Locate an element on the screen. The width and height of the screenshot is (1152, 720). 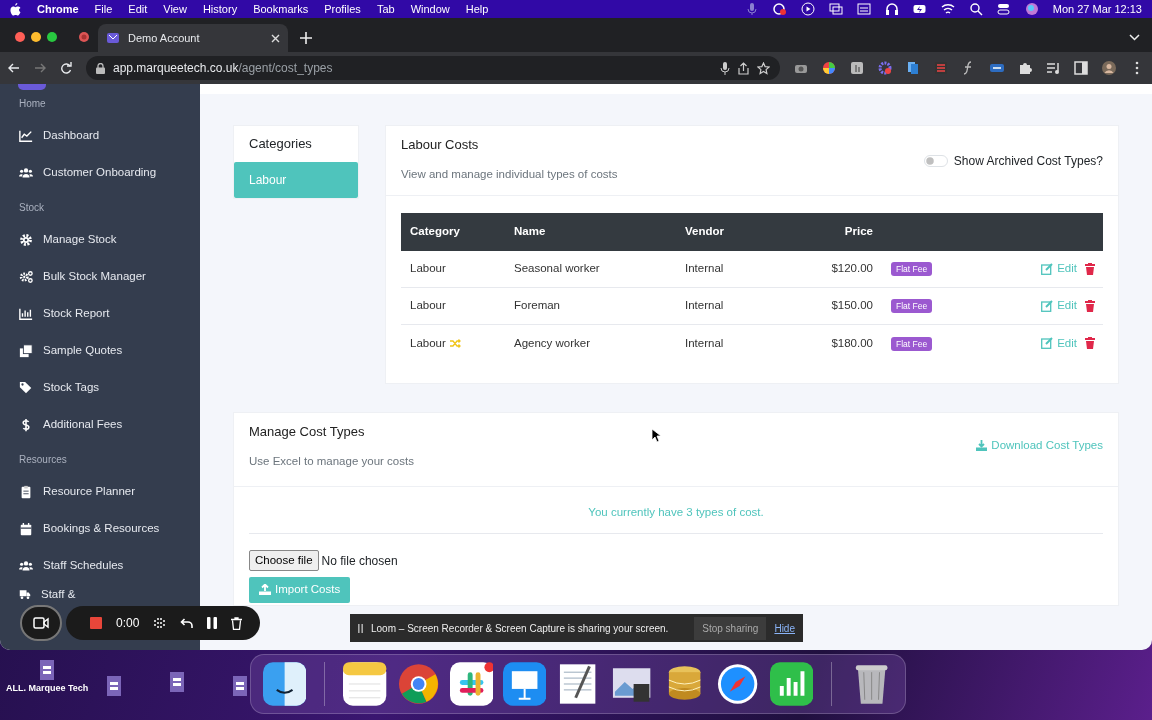
sidebar-item: Stock Tags is located at coordinates (100, 387).